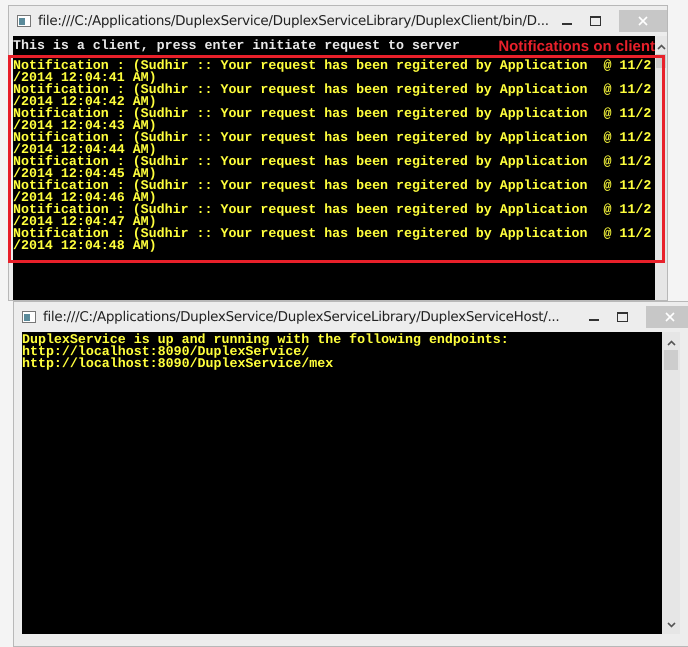 This screenshot has height=647, width=688. I want to click on console-line: /2014 12:04:48 AM), so click(85, 246).